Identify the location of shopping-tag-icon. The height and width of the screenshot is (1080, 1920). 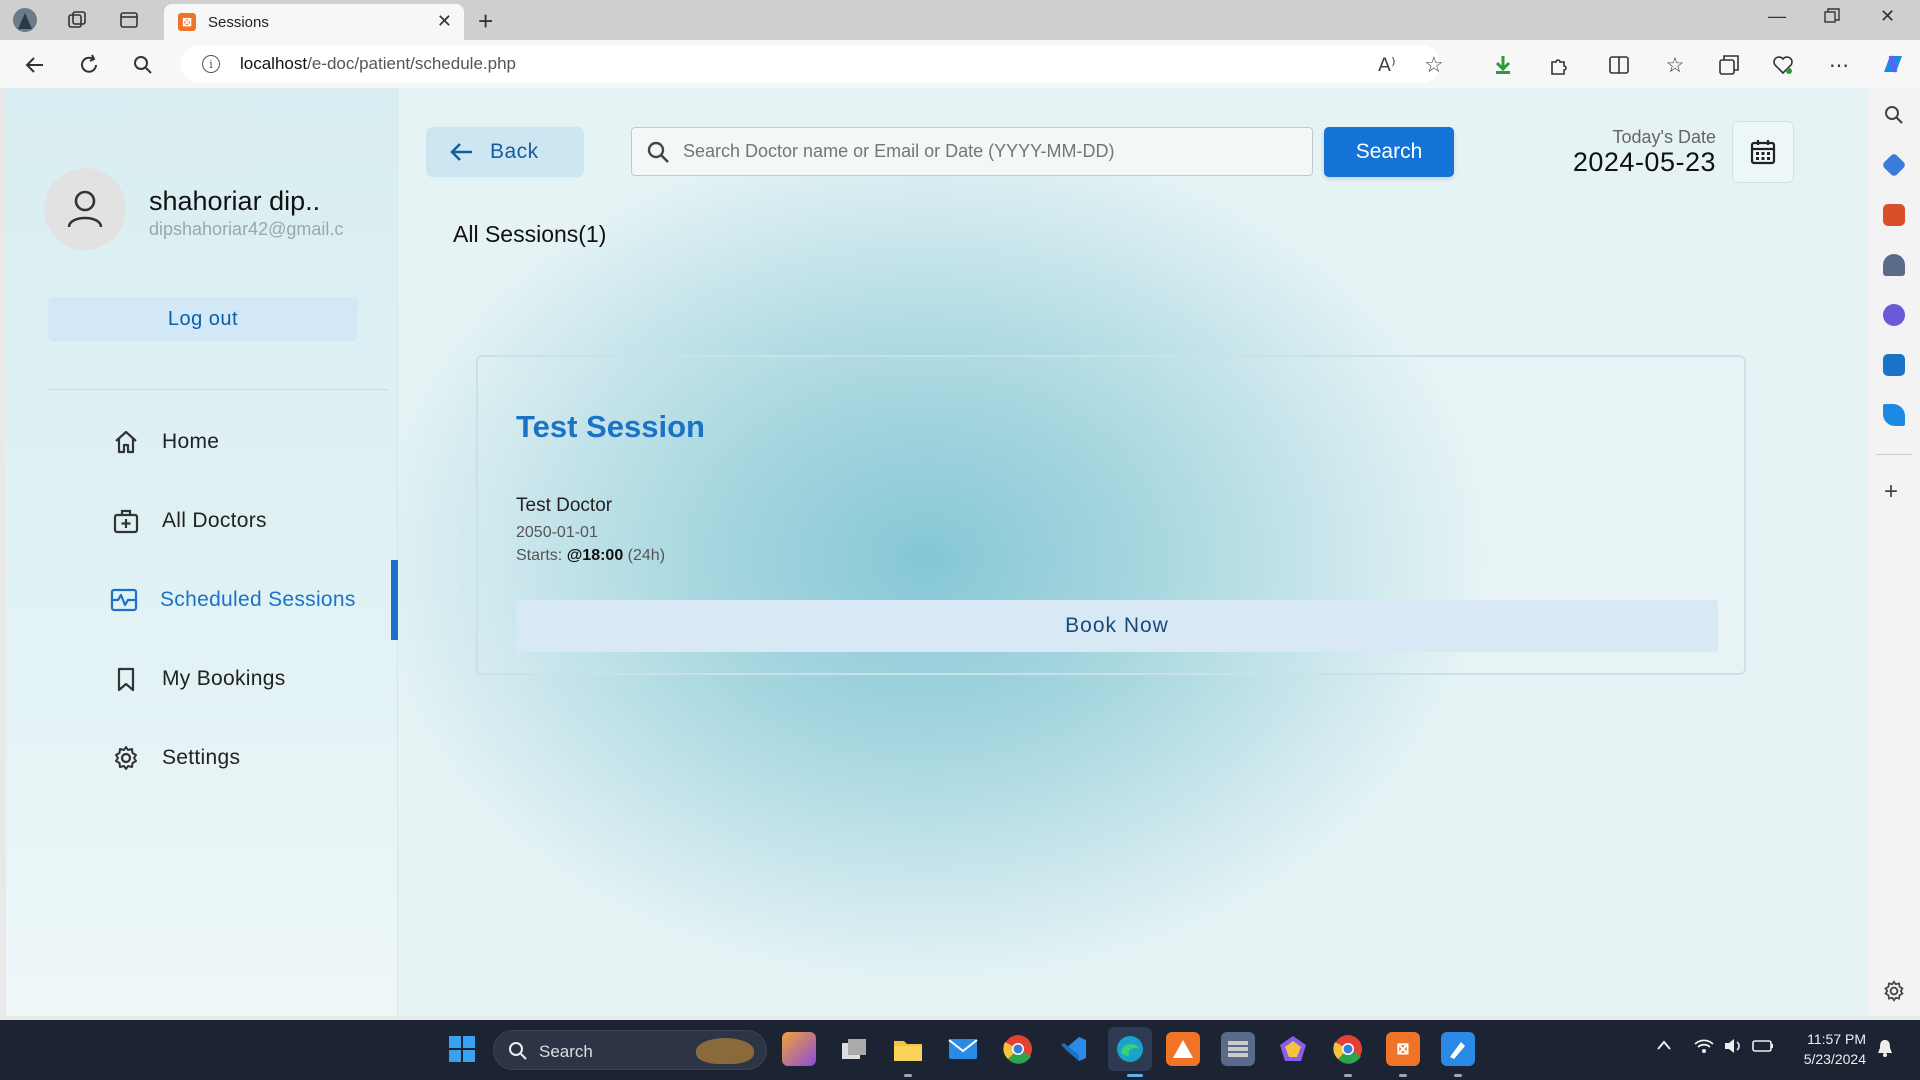
(1894, 165).